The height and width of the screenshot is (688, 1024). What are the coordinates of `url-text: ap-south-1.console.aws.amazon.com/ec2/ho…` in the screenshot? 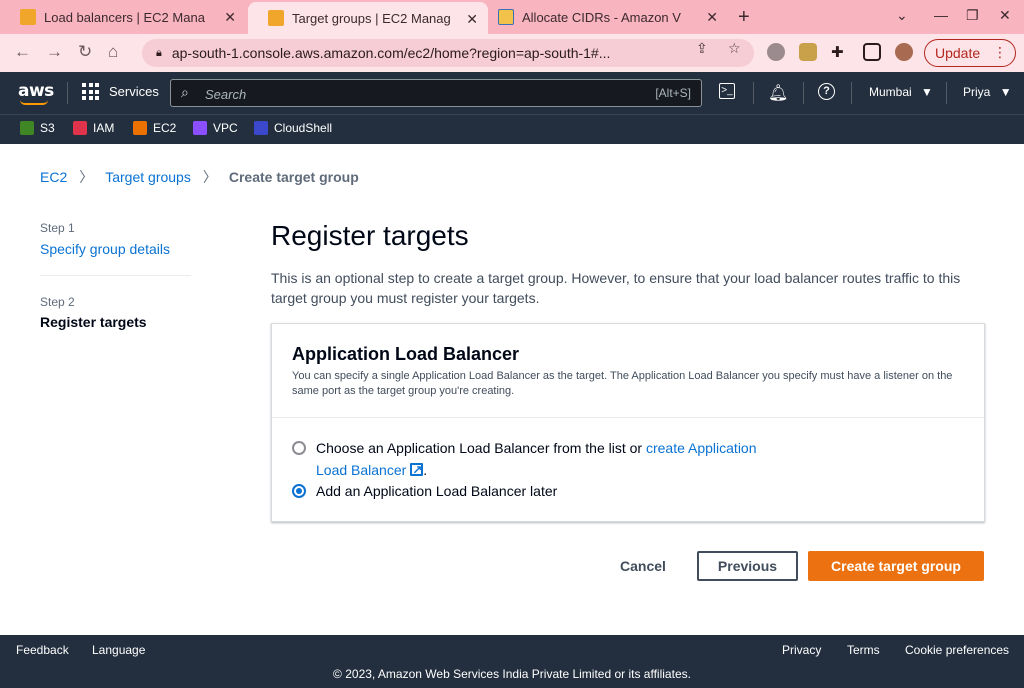 It's located at (391, 53).